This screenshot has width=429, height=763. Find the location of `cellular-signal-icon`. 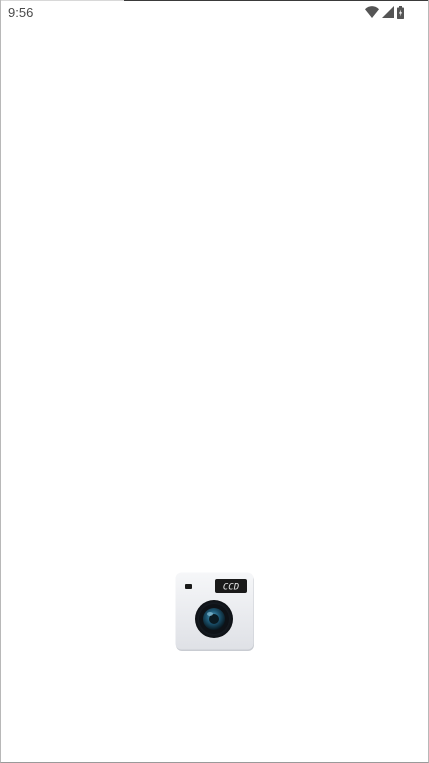

cellular-signal-icon is located at coordinates (388, 12).